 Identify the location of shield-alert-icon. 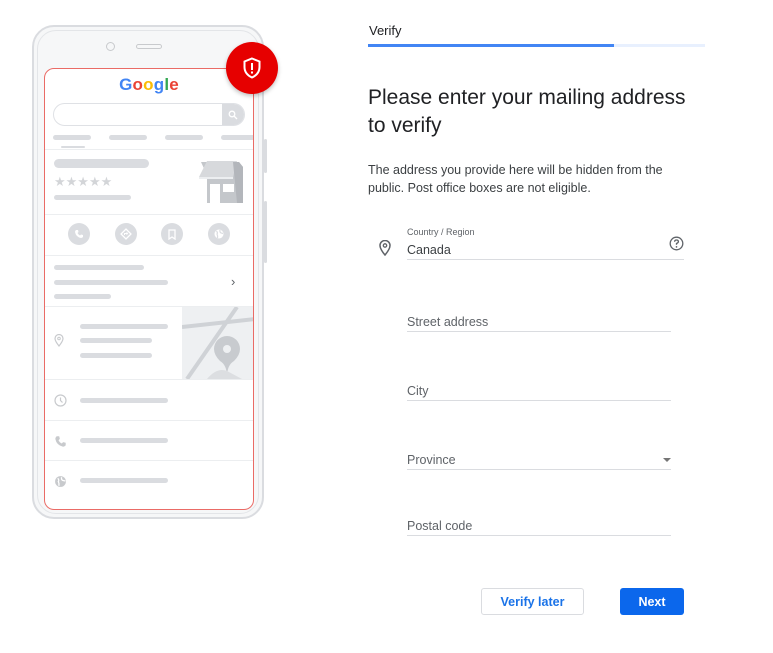
(252, 68).